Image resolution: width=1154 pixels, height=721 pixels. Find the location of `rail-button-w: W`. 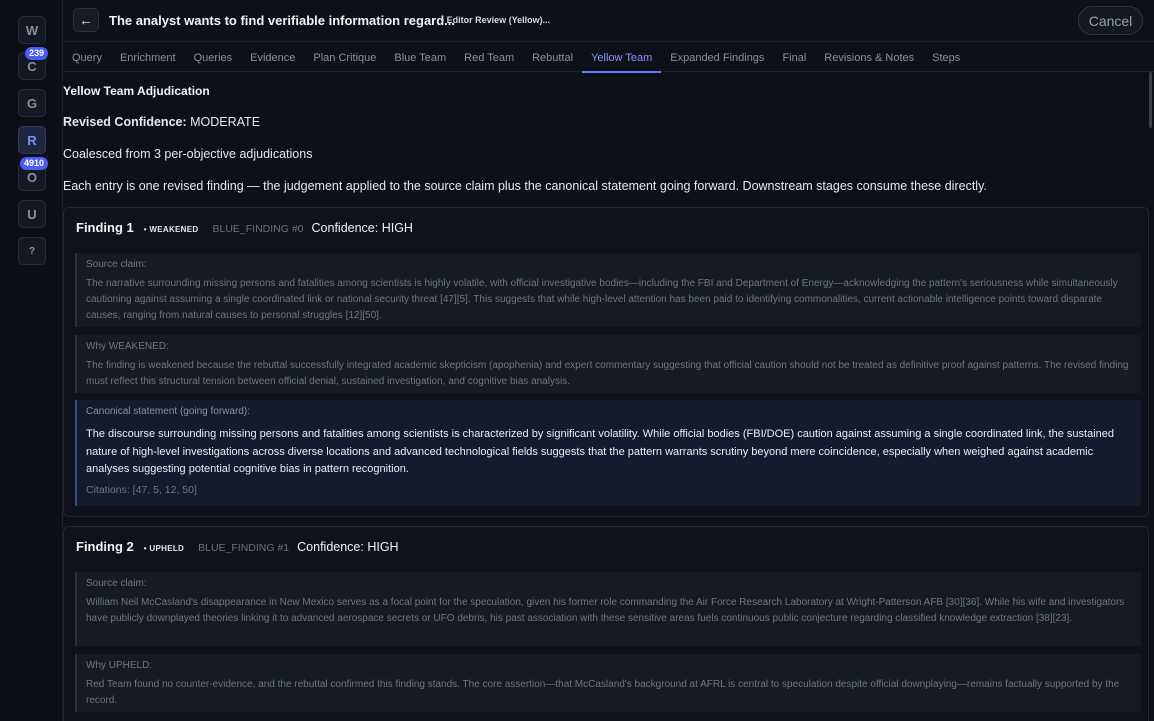

rail-button-w: W is located at coordinates (32, 30).